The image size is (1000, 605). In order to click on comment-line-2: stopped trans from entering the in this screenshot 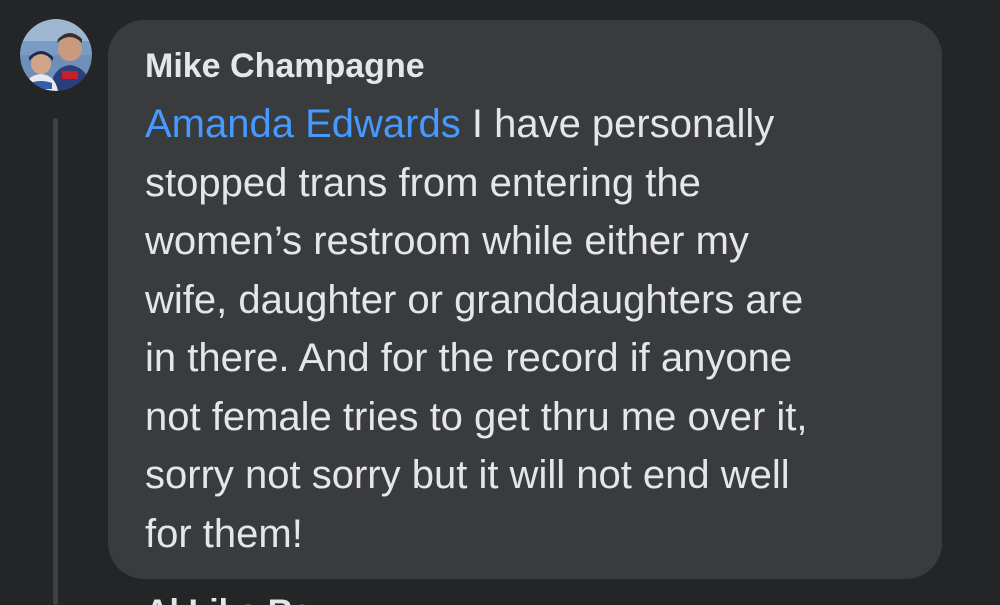, I will do `click(423, 182)`.